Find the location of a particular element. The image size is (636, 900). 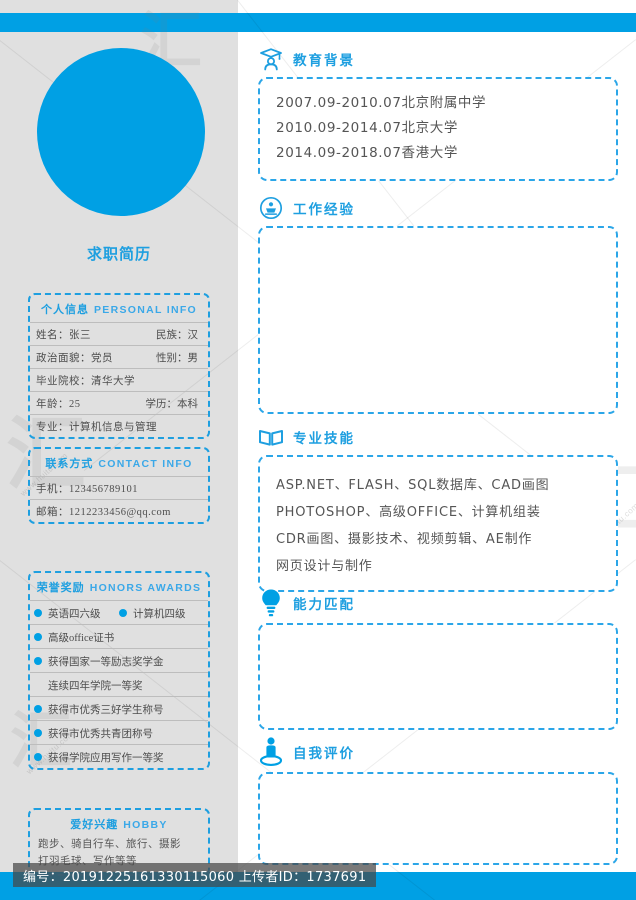

skills-line: 网页设计与制作 is located at coordinates (324, 566).